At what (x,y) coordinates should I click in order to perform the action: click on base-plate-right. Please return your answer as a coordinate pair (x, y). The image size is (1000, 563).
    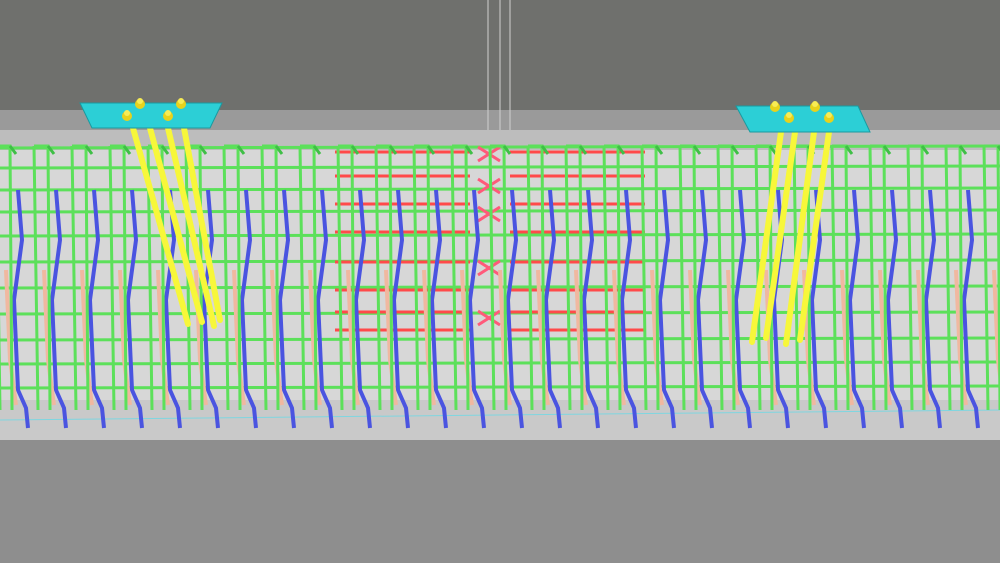
    Looking at the image, I should click on (803, 117).